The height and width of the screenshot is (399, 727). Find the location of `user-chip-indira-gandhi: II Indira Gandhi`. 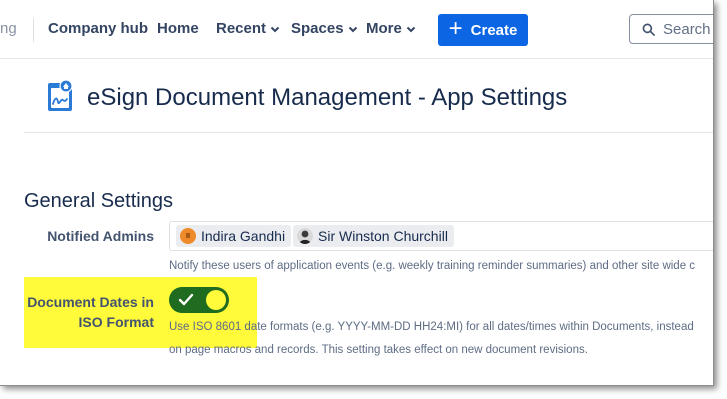

user-chip-indira-gandhi: II Indira Gandhi is located at coordinates (234, 236).